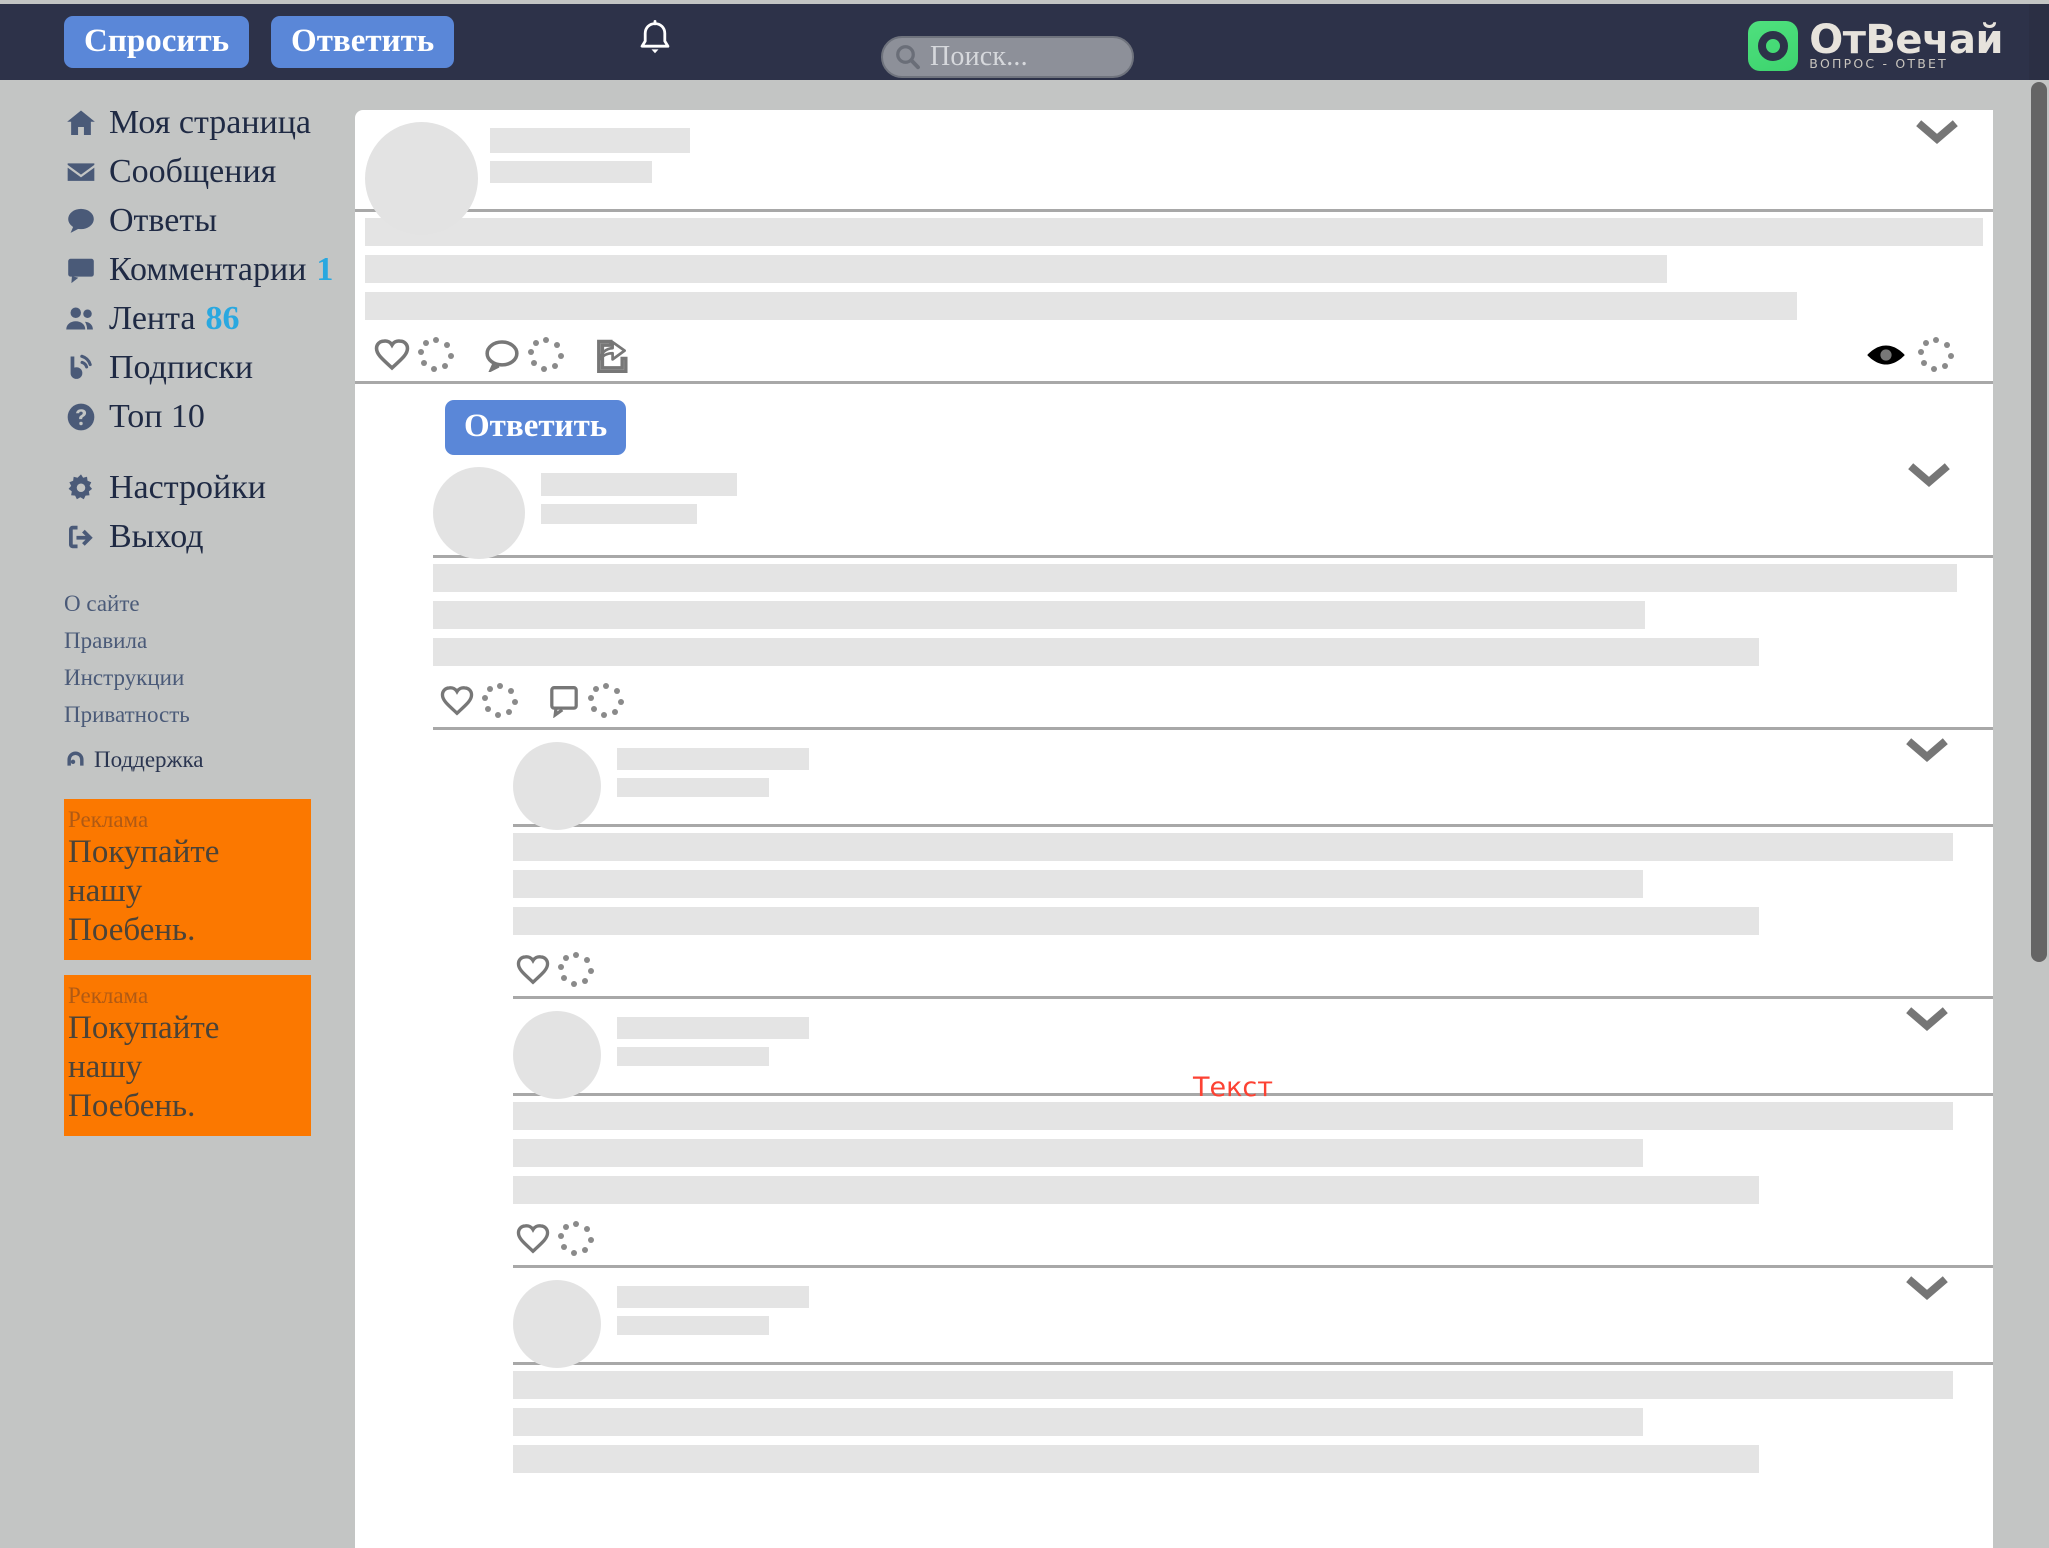 Image resolution: width=2049 pixels, height=1548 pixels. What do you see at coordinates (363, 42) in the screenshot?
I see `answer-button: Ответить` at bounding box center [363, 42].